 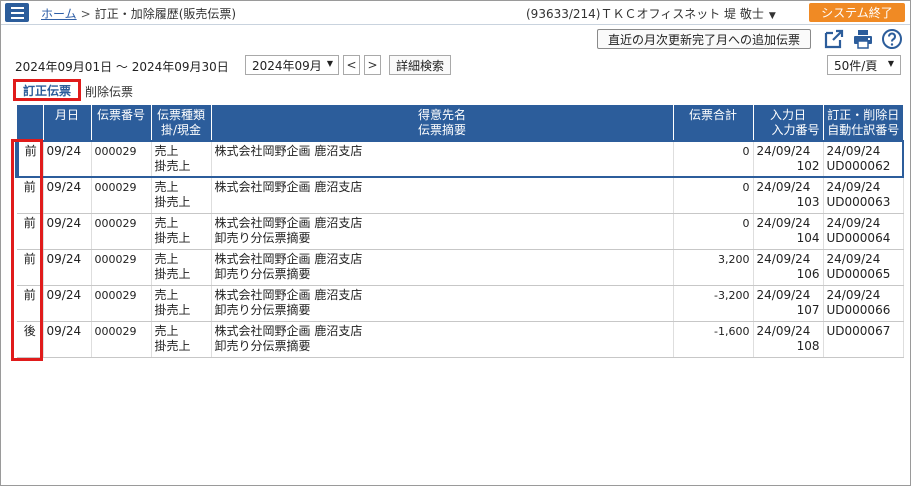 What do you see at coordinates (59, 14) in the screenshot?
I see `breadcrumb-home-link: ホーム` at bounding box center [59, 14].